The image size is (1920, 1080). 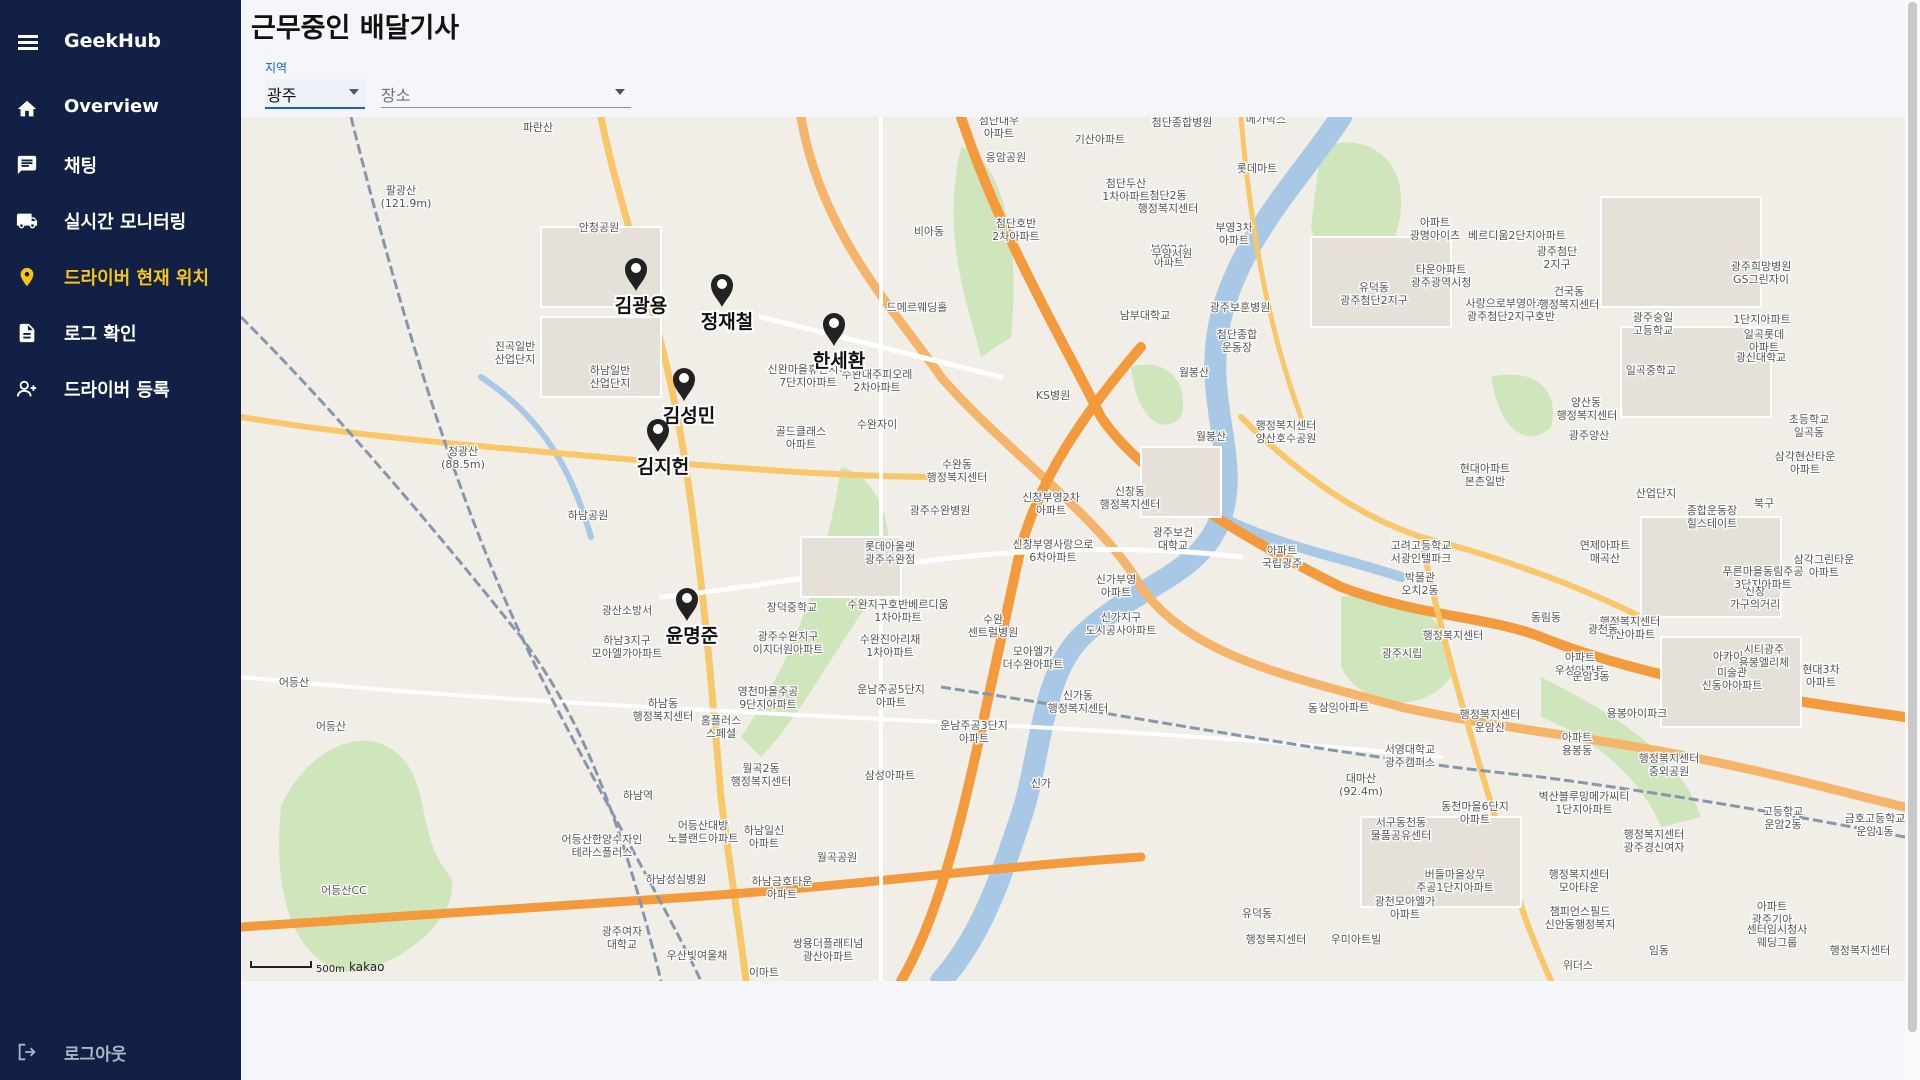 What do you see at coordinates (1637, 713) in the screenshot?
I see `map-place-label: 용봉아이파크` at bounding box center [1637, 713].